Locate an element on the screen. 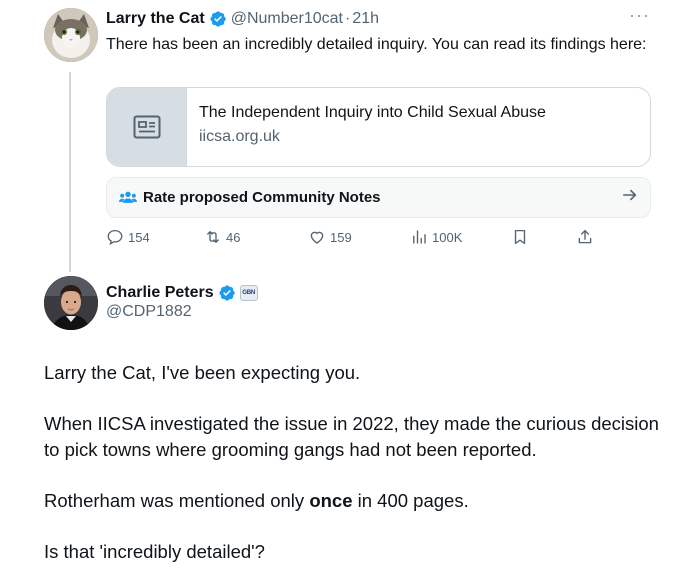  views-button: 100K is located at coordinates (436, 237).